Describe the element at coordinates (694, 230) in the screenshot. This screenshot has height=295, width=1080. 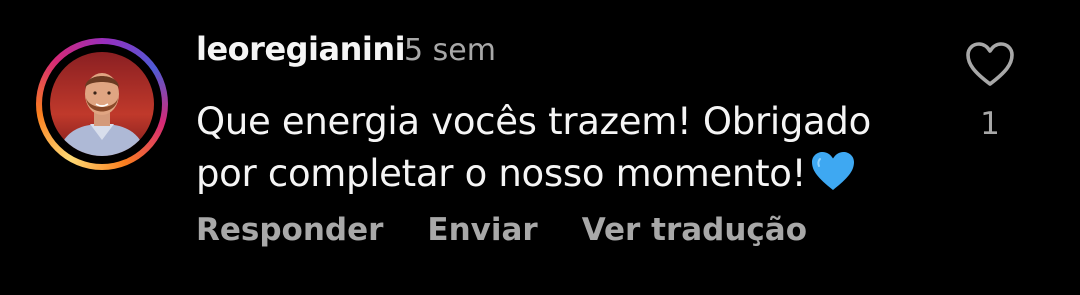
I see `translate-button: Ver tradução` at that location.